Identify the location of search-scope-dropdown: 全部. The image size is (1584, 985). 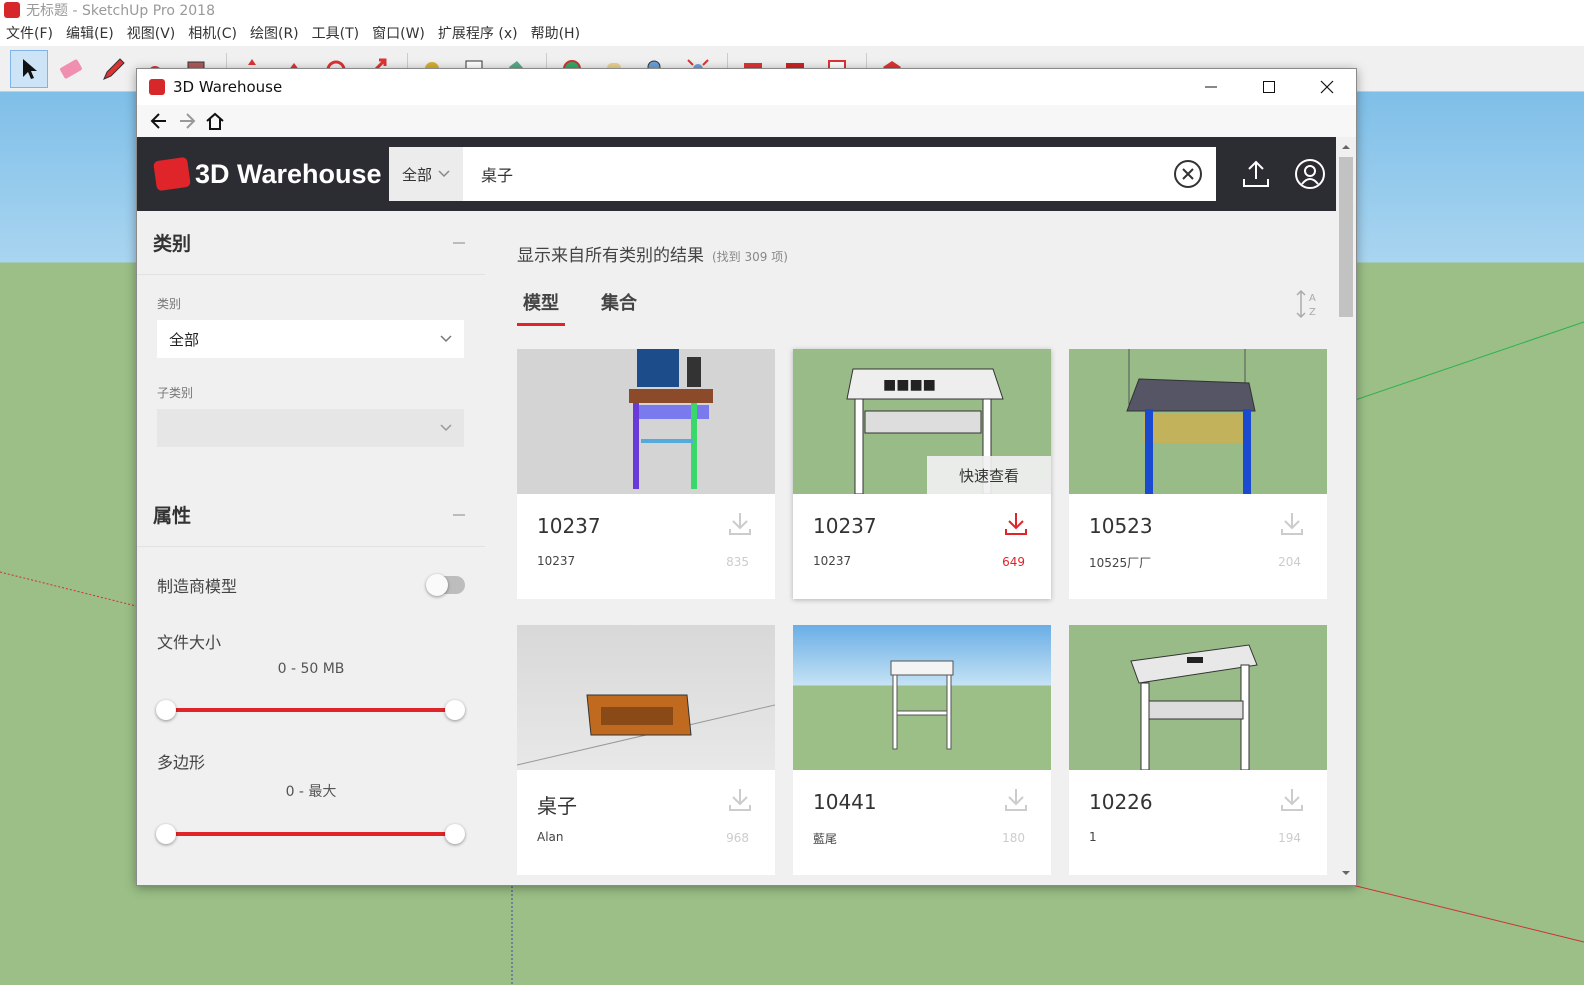
(426, 174).